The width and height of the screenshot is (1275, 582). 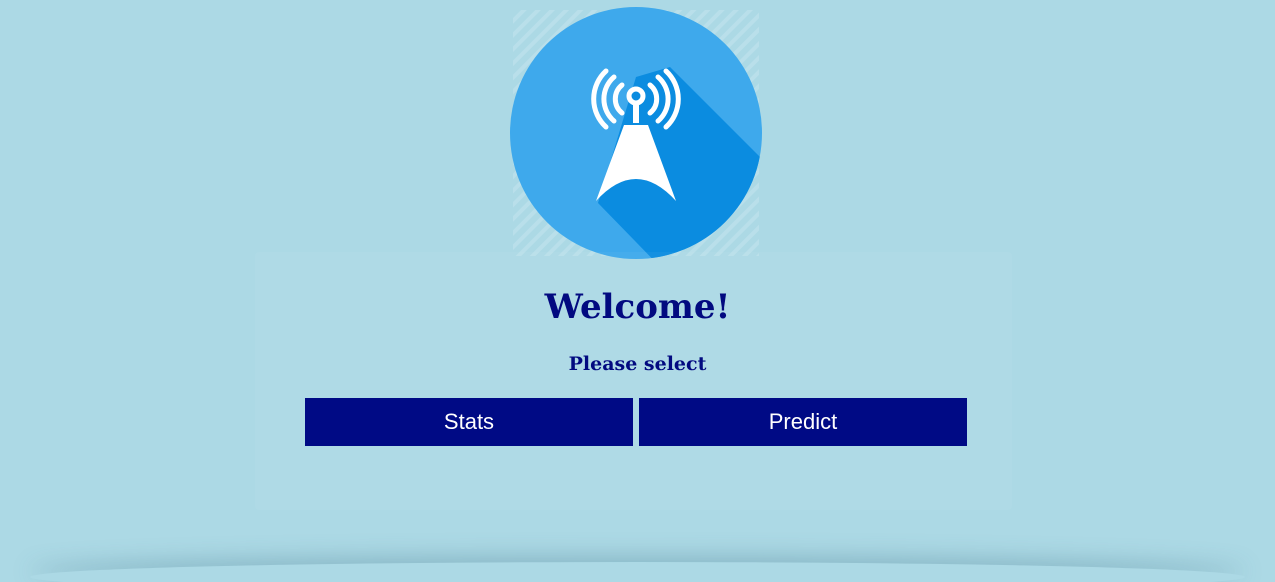 I want to click on bottom-shadow, so click(x=637, y=572).